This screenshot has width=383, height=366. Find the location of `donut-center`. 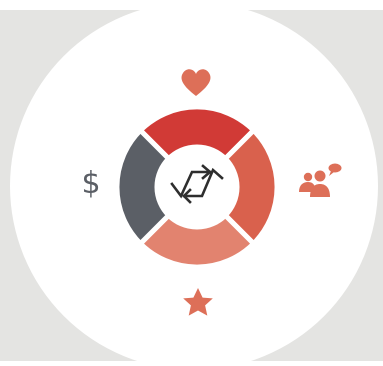

donut-center is located at coordinates (197, 187).